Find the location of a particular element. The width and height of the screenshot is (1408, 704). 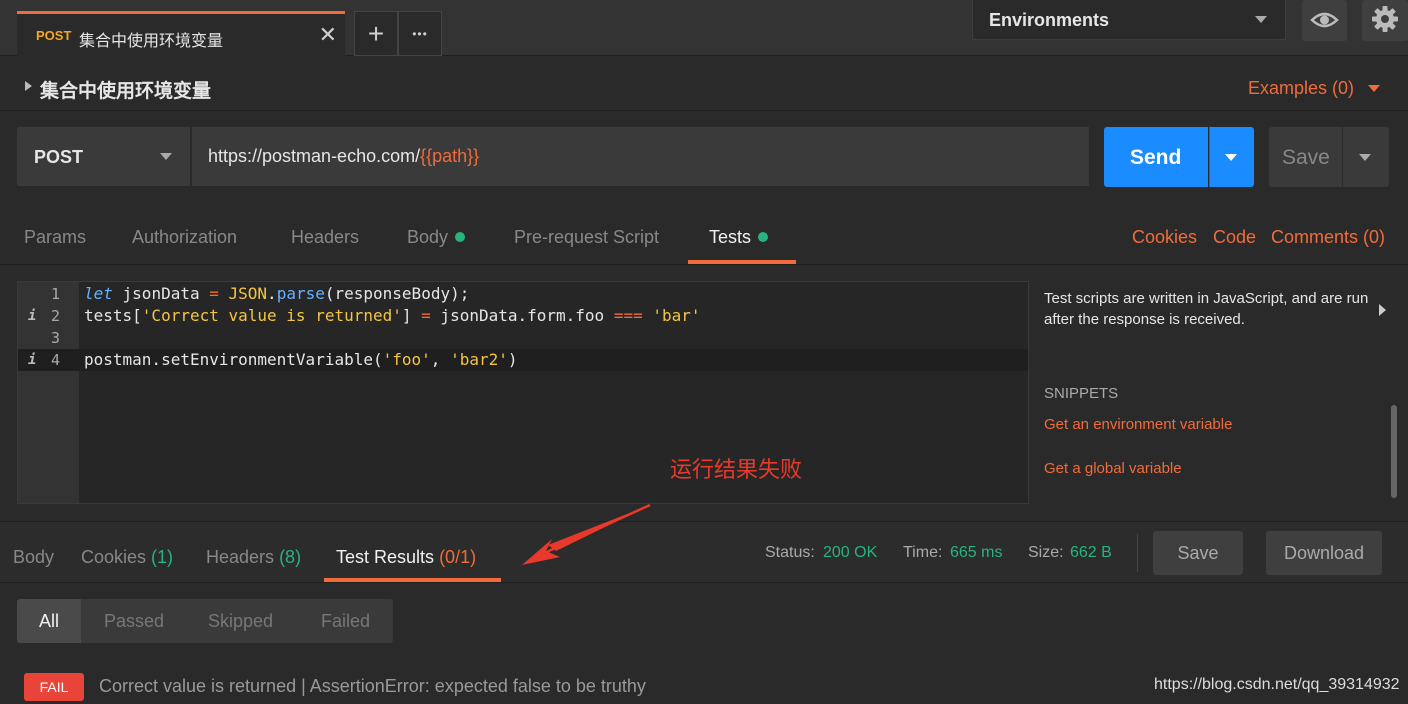

line-number: 3 is located at coordinates (55, 338).